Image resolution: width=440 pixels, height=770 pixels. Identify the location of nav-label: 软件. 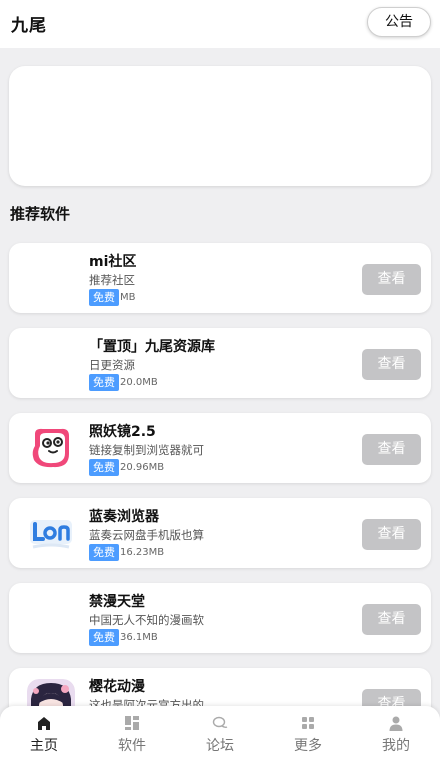
(132, 746).